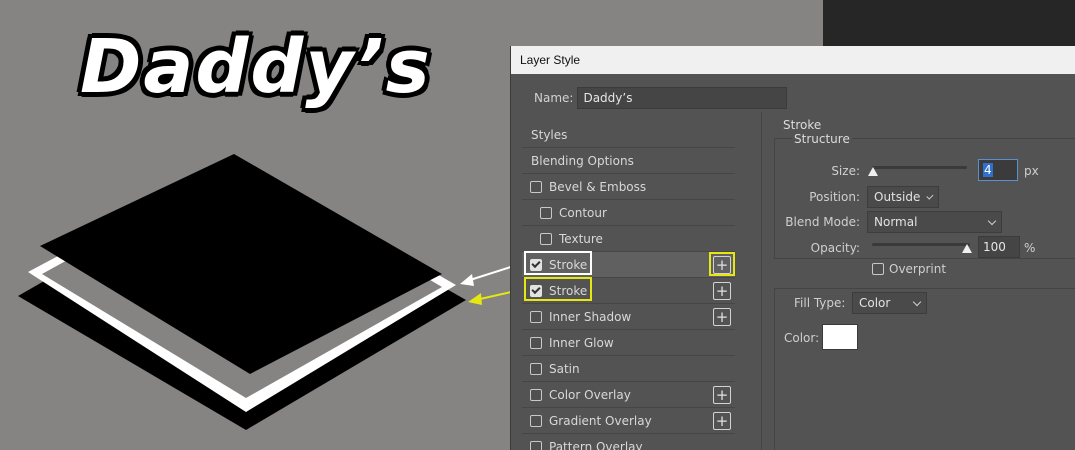  I want to click on position-value: Outside, so click(897, 197).